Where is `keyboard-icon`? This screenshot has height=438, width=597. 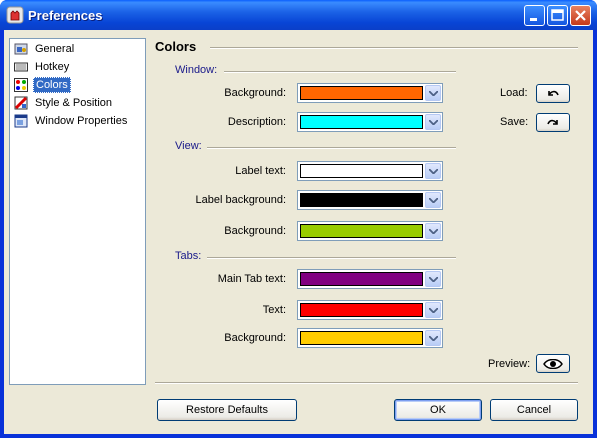
keyboard-icon is located at coordinates (21, 67).